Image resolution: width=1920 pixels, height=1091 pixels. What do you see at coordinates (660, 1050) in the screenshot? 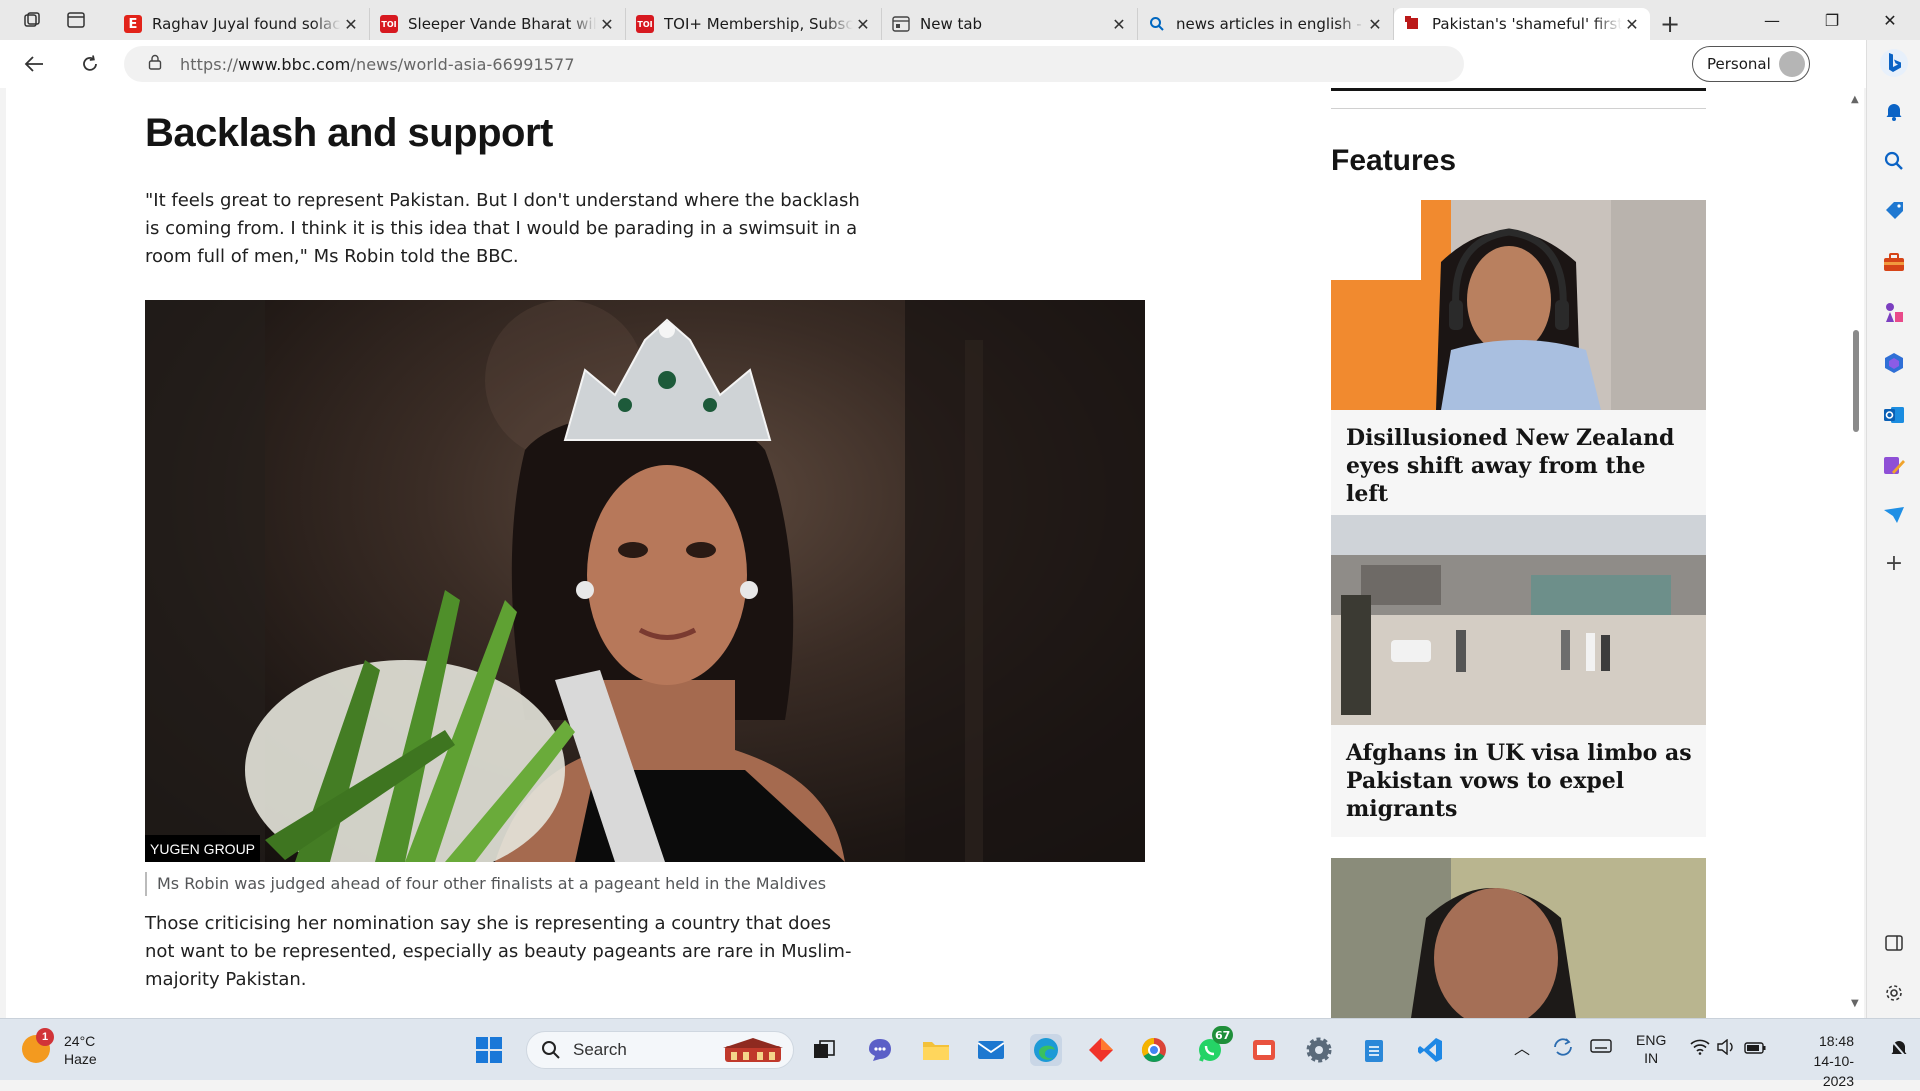
I see `taskbar-search: Search` at bounding box center [660, 1050].